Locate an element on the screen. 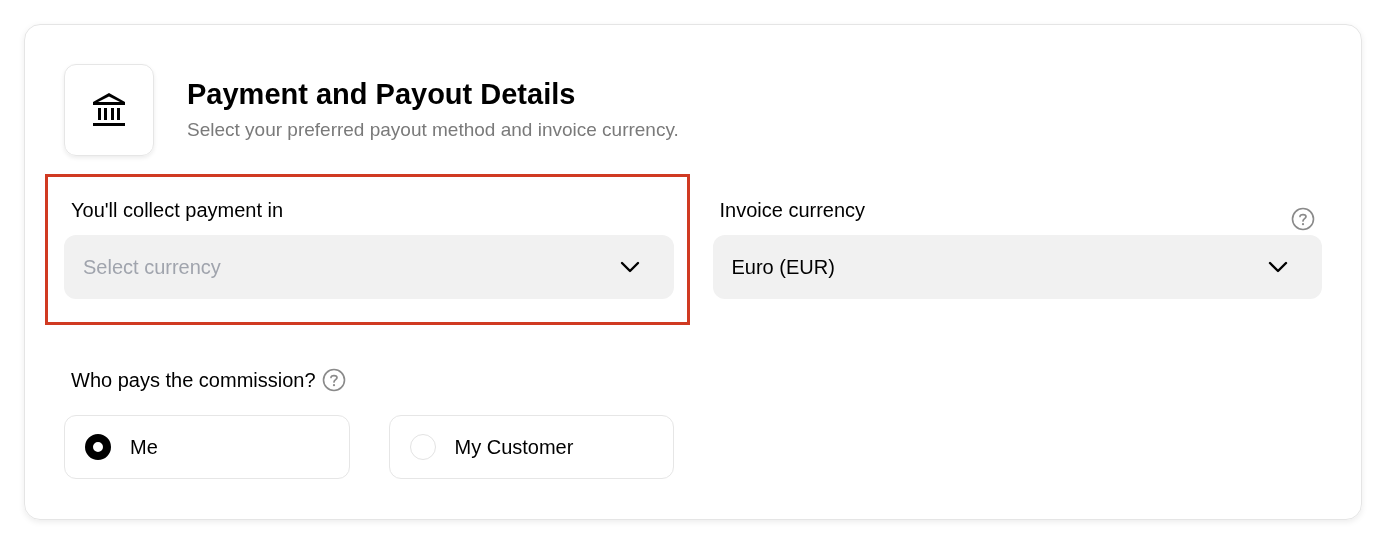  option-label: Me is located at coordinates (144, 447).